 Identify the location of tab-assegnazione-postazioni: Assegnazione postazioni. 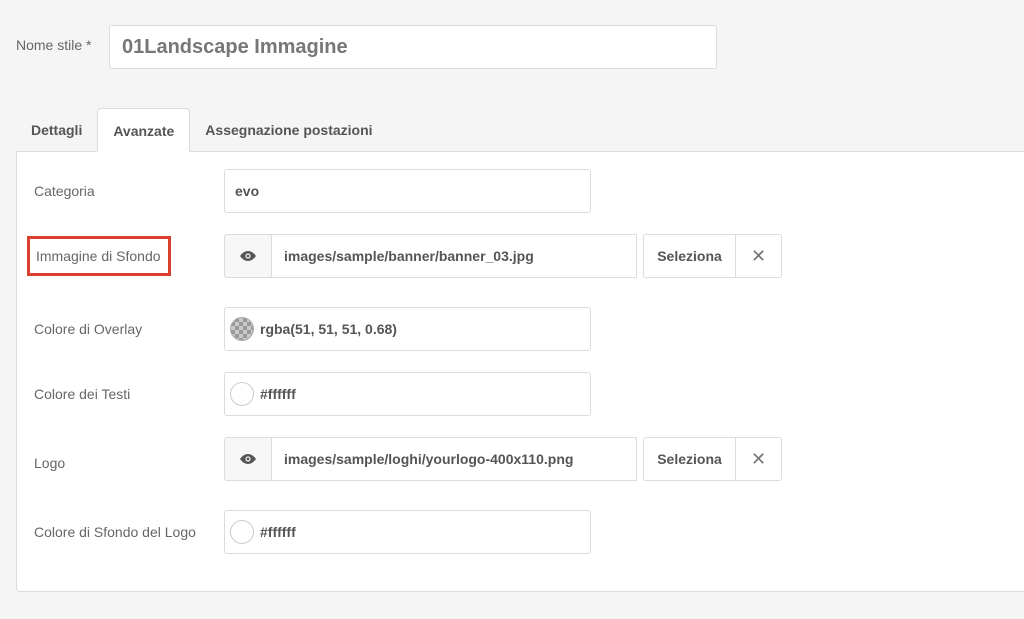
(288, 130).